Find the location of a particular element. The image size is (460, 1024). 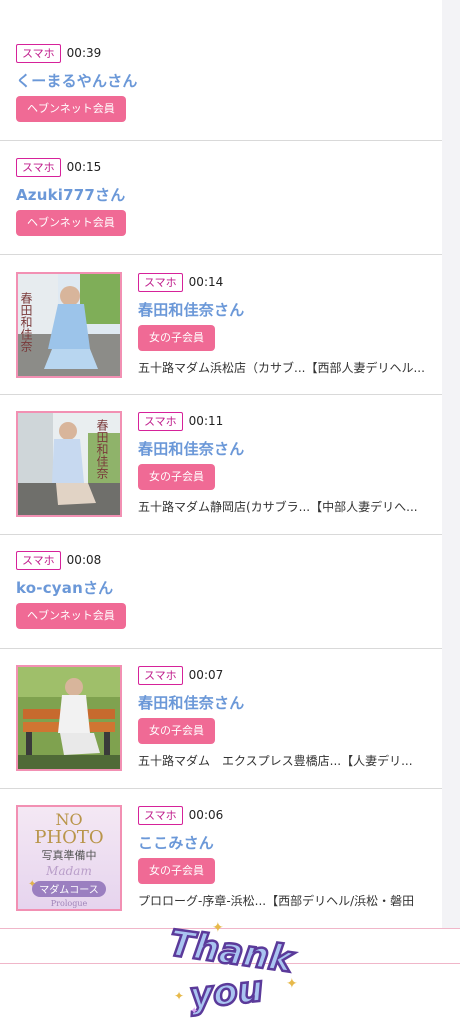

no-photo-script: Madam is located at coordinates (68, 871).